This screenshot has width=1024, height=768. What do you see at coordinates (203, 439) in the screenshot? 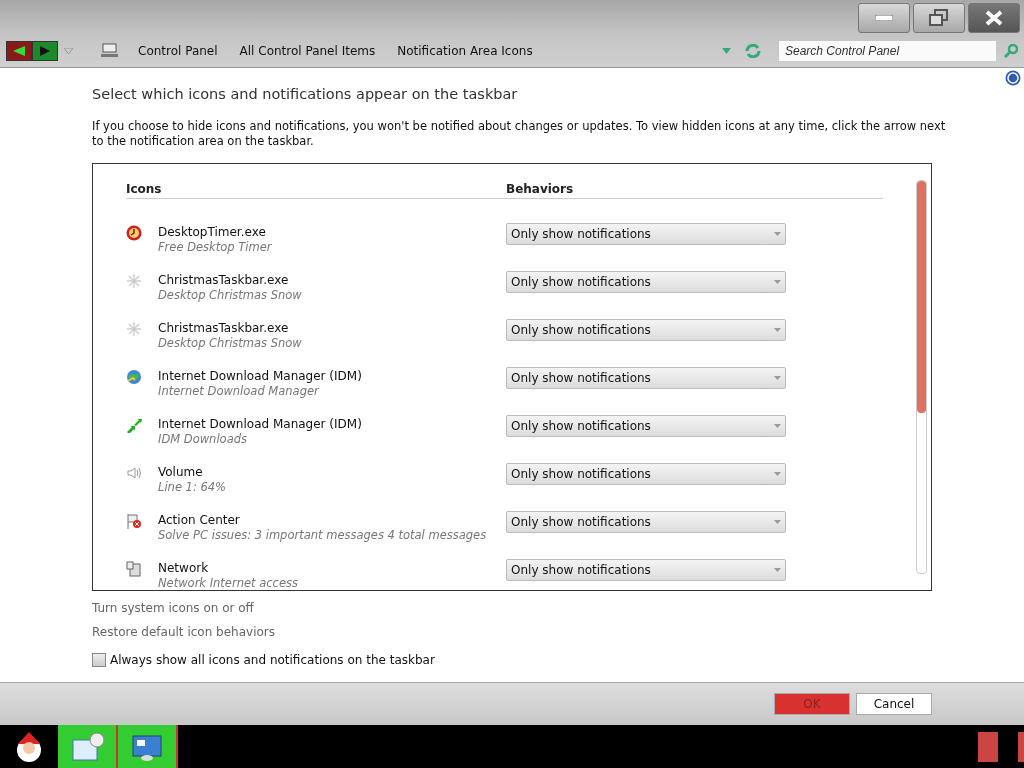
I see `app-description: IDM Downloads` at bounding box center [203, 439].